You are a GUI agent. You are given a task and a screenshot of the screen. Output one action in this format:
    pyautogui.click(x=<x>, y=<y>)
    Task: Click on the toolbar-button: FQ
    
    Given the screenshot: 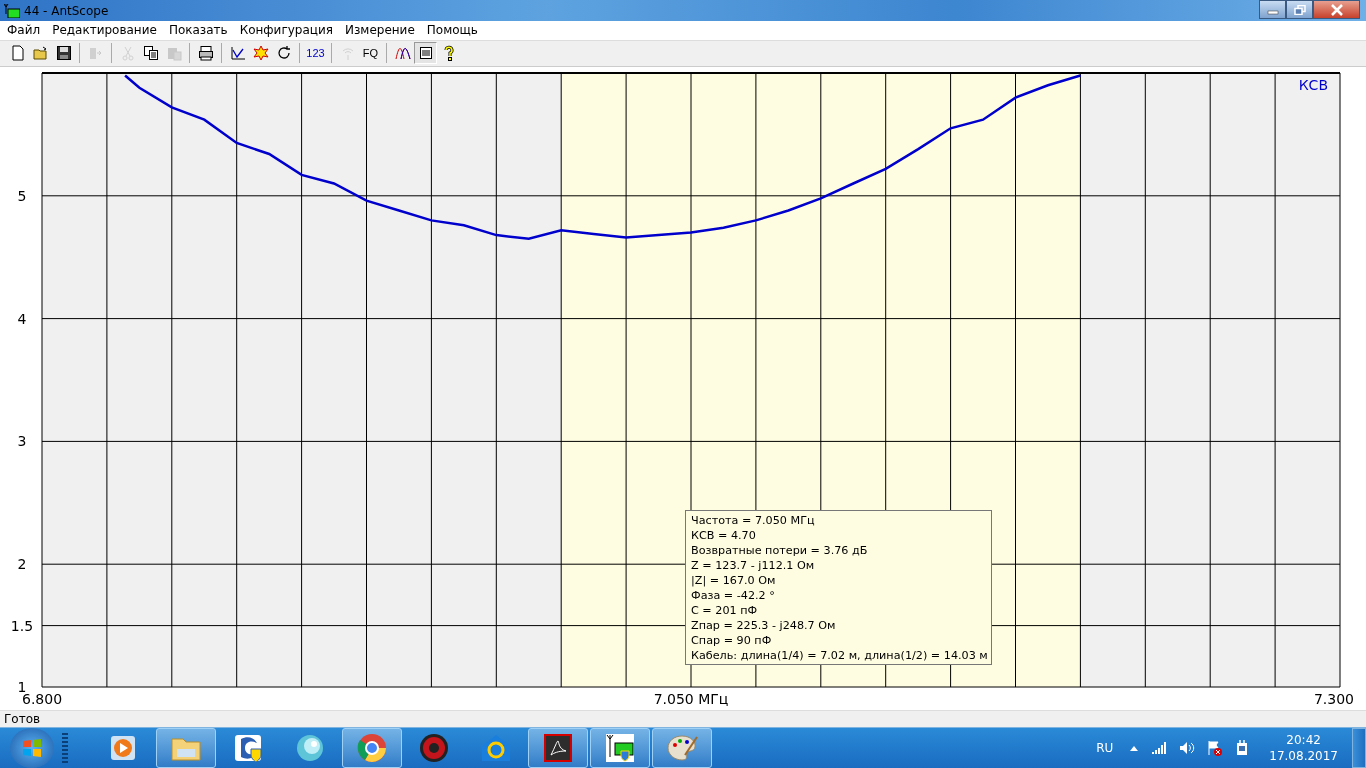 What is the action you would take?
    pyautogui.click(x=370, y=53)
    